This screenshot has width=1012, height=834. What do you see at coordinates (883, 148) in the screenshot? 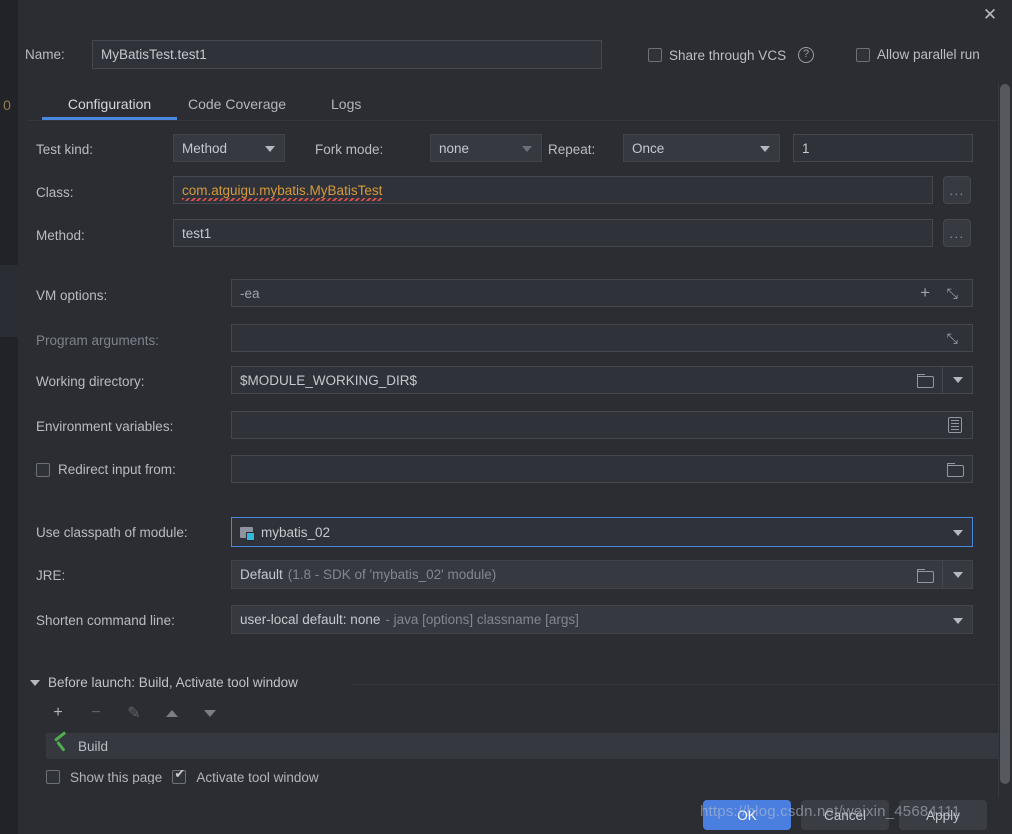
I see `repeat-count-input: 1` at bounding box center [883, 148].